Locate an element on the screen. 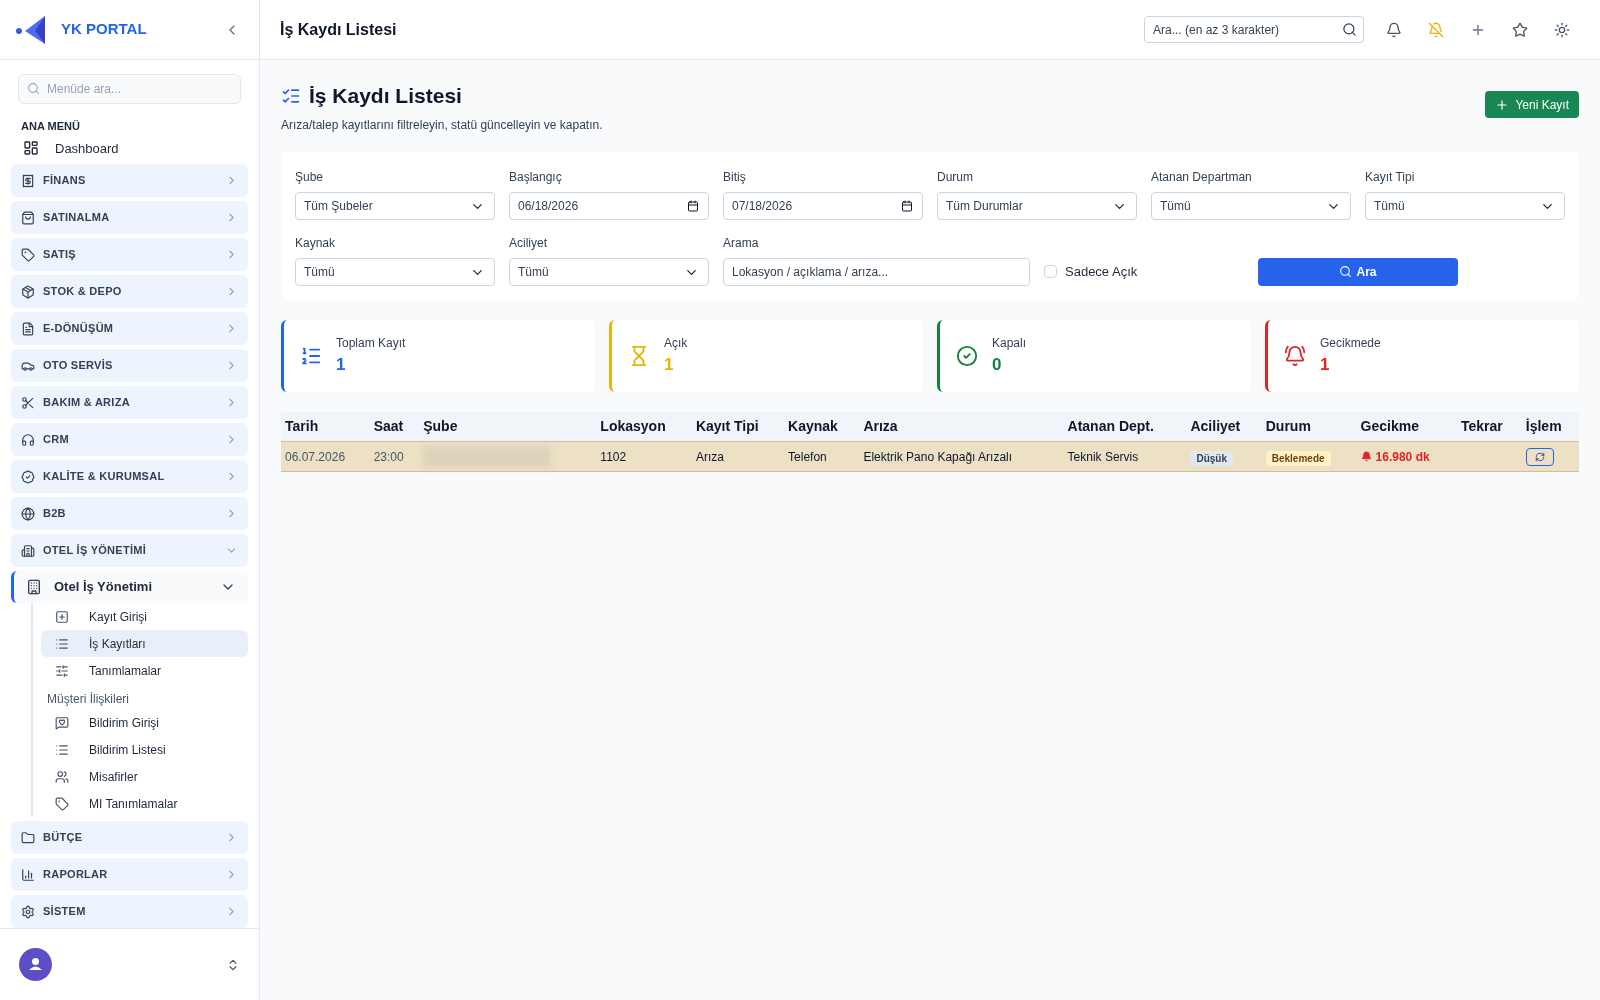  menu-group: OTO SERVİS is located at coordinates (129, 365).